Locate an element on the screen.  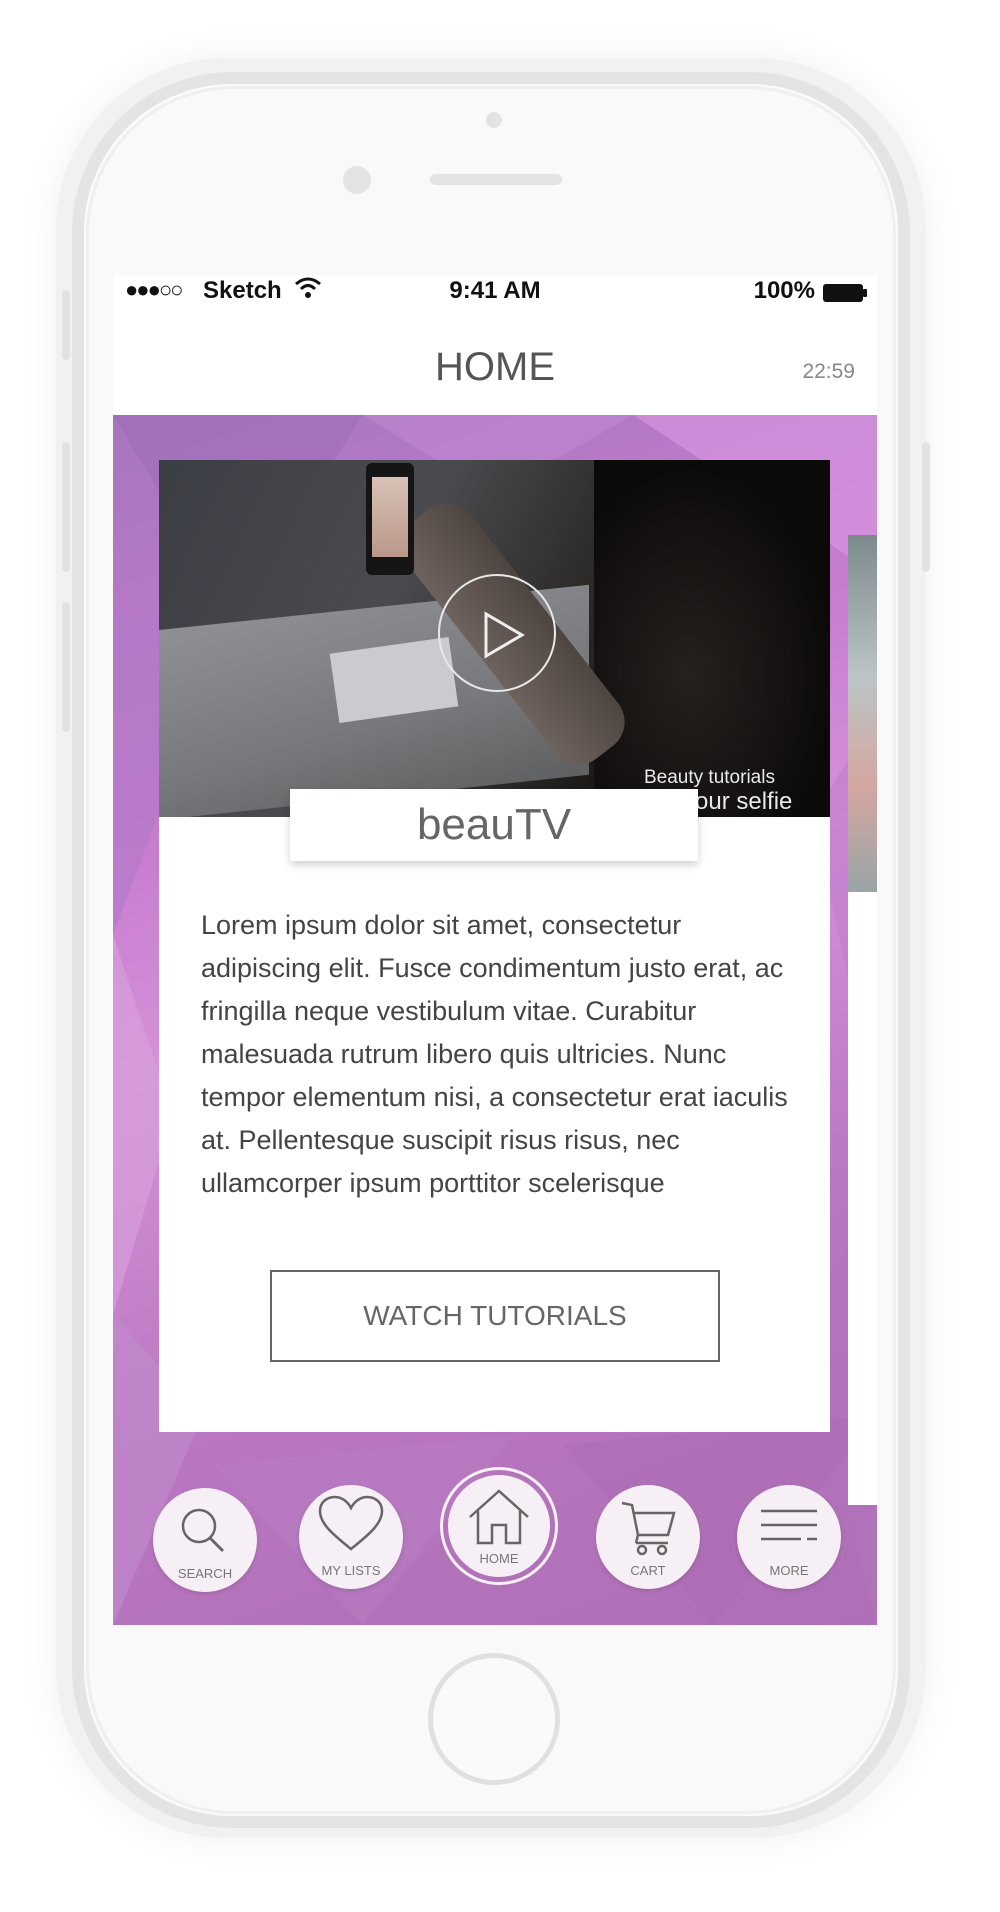
play-button is located at coordinates (497, 633).